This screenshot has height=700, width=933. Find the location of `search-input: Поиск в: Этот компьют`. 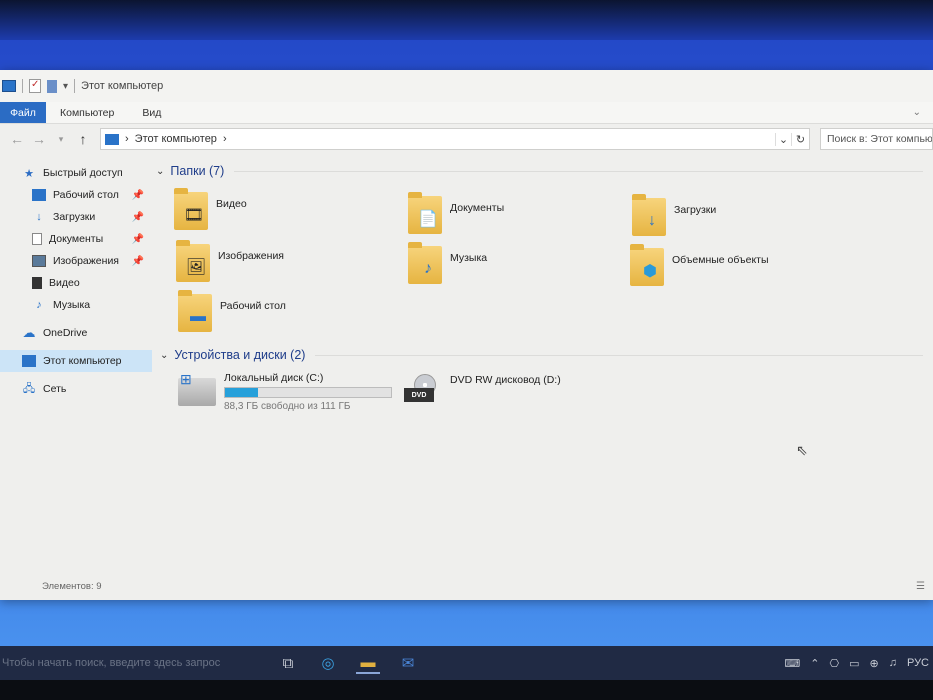

search-input: Поиск в: Этот компьют is located at coordinates (876, 139).